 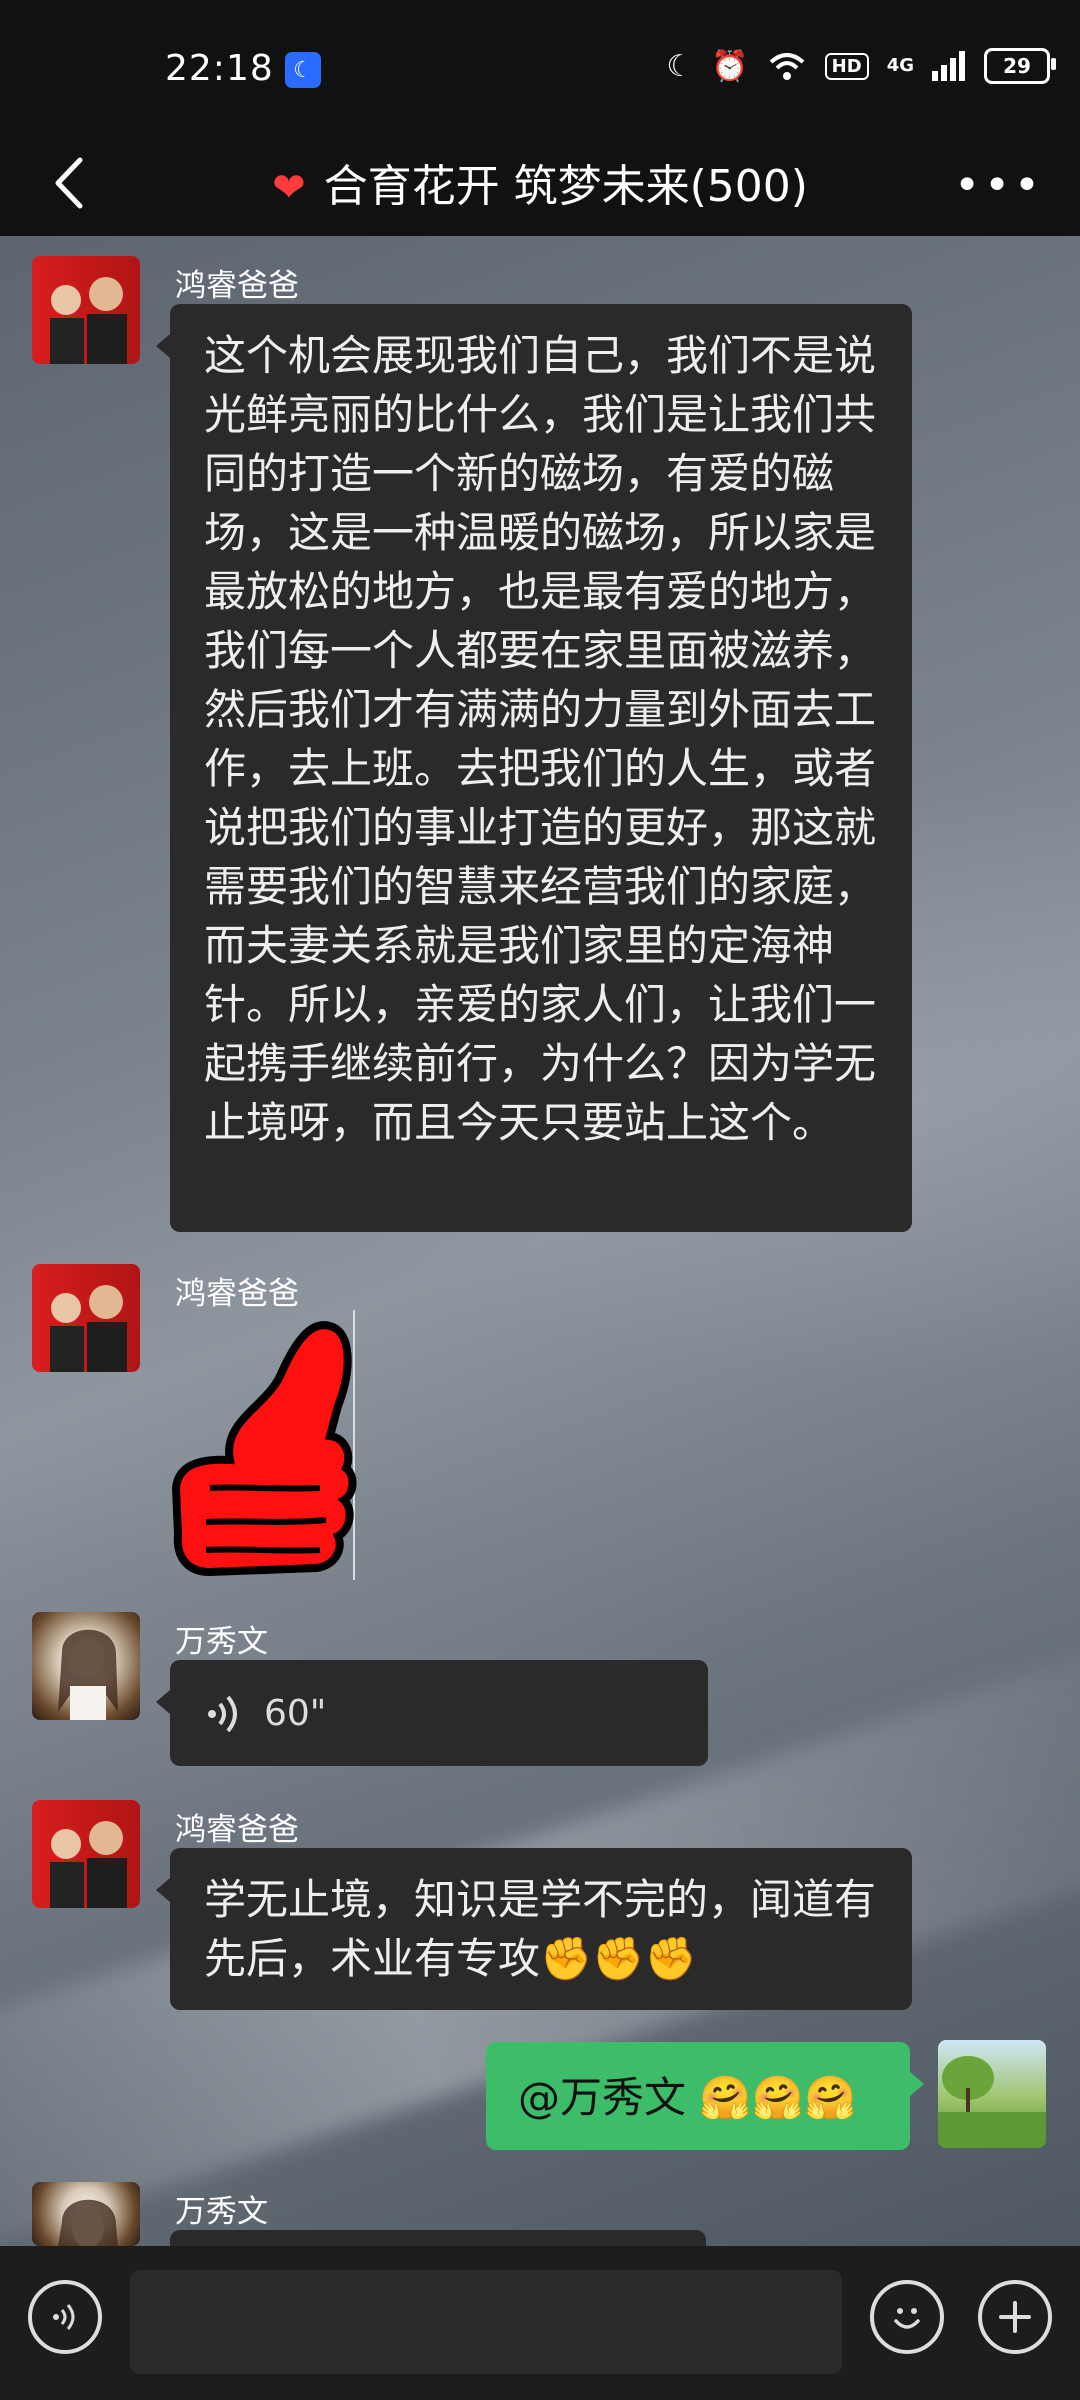 I want to click on more-options-button: •••, so click(x=999, y=185).